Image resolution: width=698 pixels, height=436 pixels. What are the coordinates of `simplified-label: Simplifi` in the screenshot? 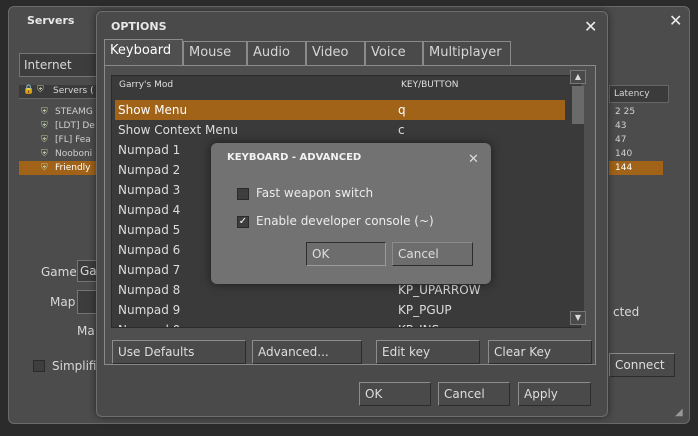 It's located at (74, 366).